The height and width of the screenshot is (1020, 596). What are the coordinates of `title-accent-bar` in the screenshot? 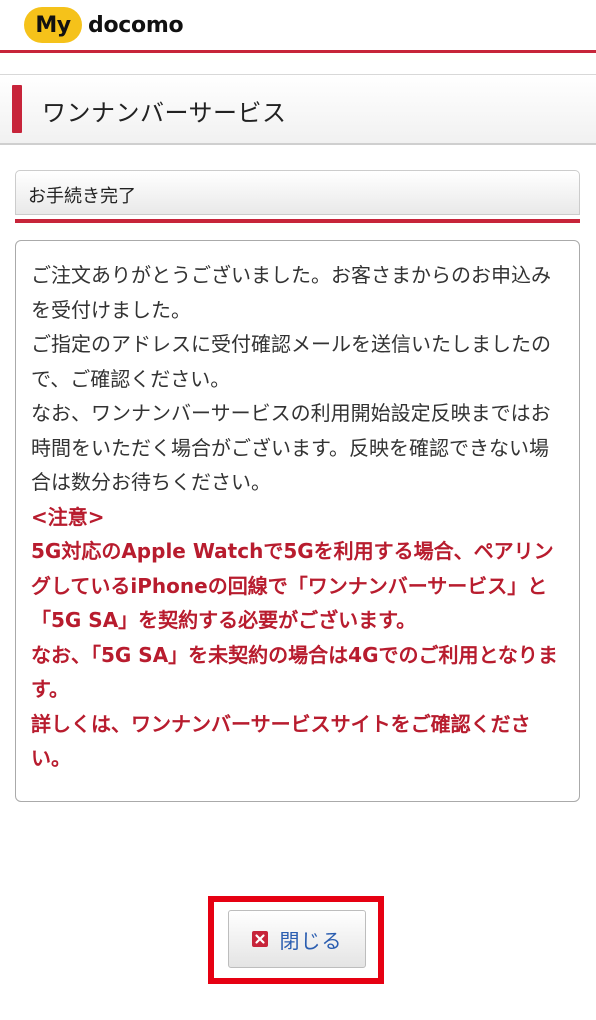 It's located at (17, 109).